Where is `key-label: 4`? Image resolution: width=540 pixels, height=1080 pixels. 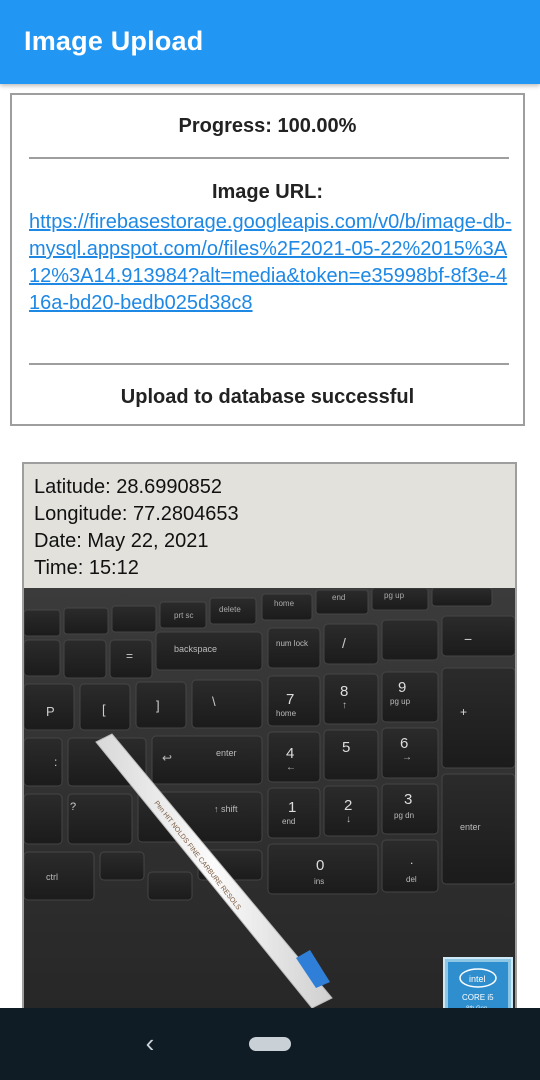
key-label: 4 is located at coordinates (290, 753).